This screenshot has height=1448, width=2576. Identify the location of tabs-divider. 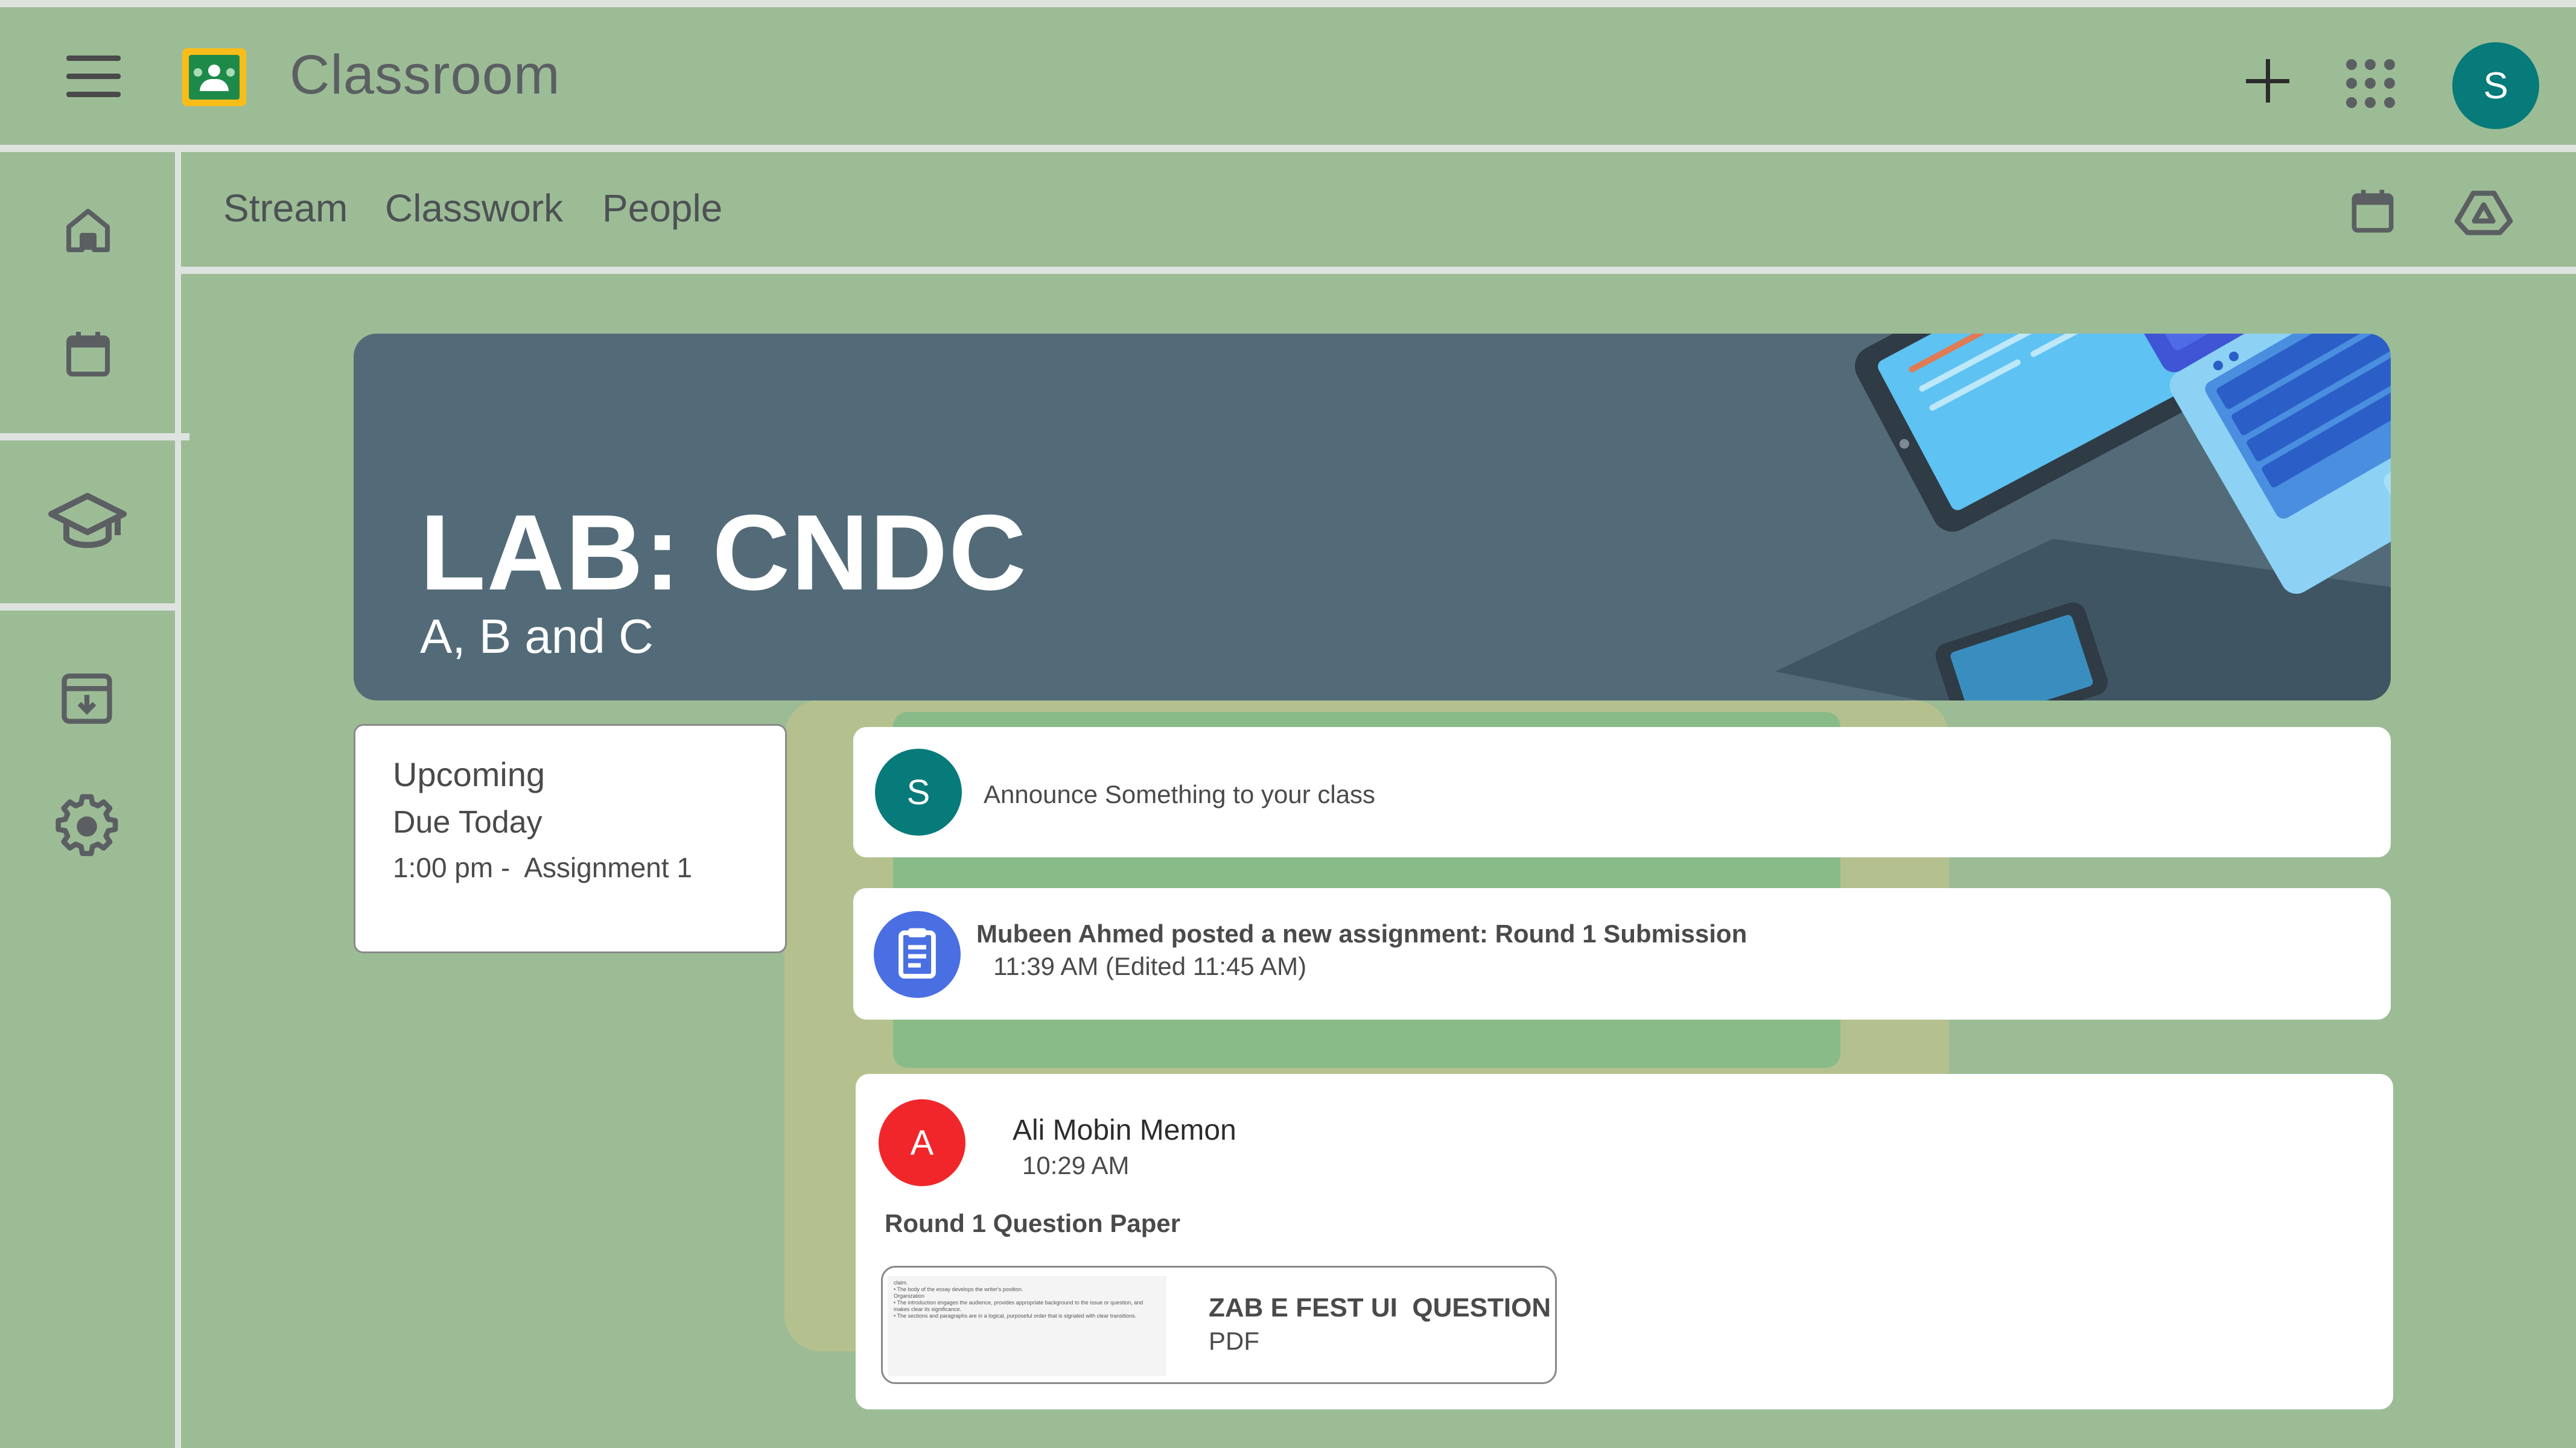
(1379, 271).